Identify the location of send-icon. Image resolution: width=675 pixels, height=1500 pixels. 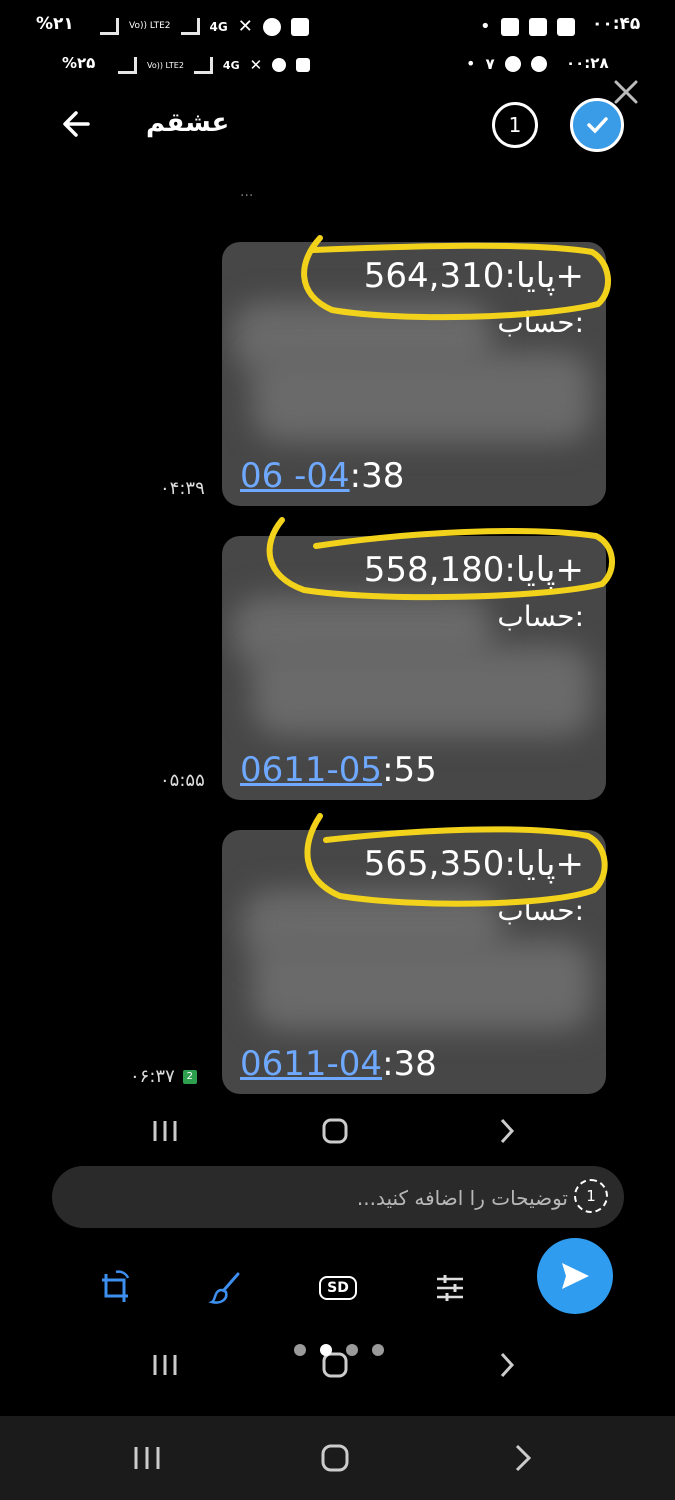
(575, 1276).